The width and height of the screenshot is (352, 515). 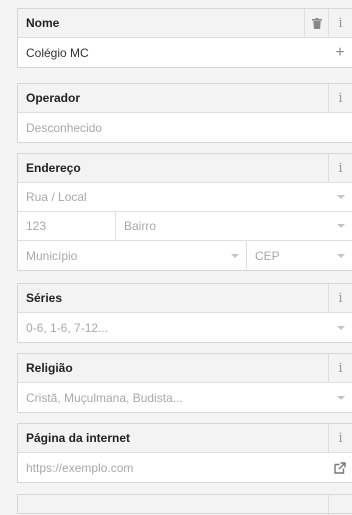 What do you see at coordinates (185, 368) in the screenshot?
I see `field-header: Religião i` at bounding box center [185, 368].